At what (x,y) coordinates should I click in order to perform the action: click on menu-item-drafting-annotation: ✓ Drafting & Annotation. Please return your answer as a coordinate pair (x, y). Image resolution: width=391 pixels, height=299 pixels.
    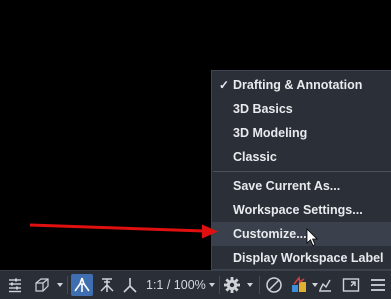
    Looking at the image, I should click on (301, 85).